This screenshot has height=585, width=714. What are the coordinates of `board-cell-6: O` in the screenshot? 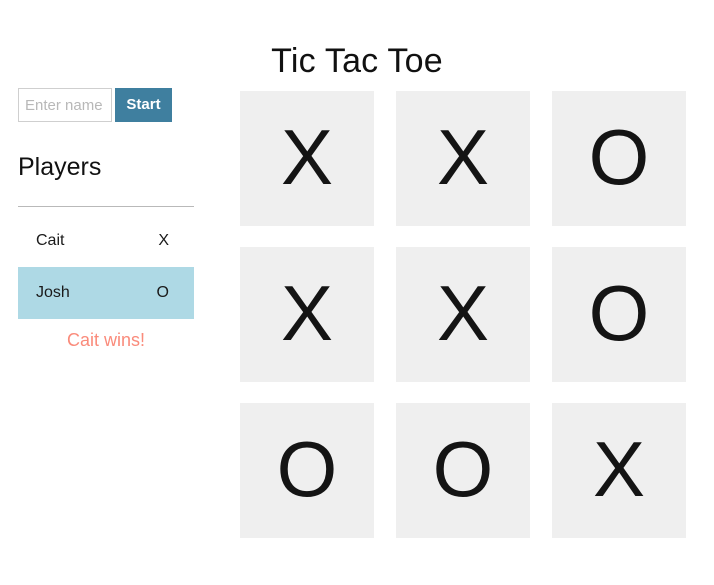 It's located at (307, 470).